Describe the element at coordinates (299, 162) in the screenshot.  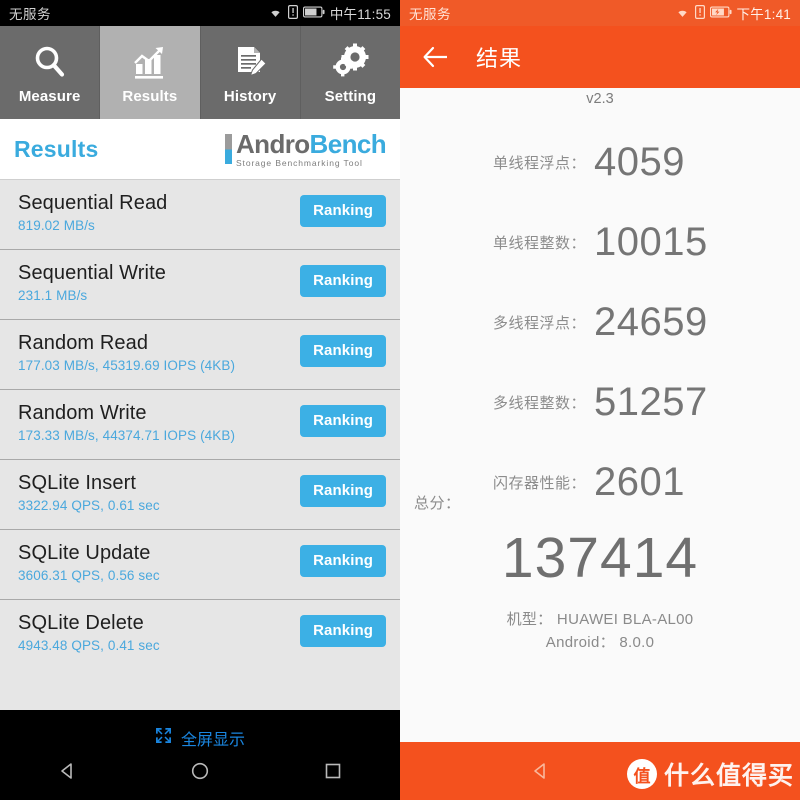
I see `brand-tagline: Storage Benchmarking Tool` at that location.